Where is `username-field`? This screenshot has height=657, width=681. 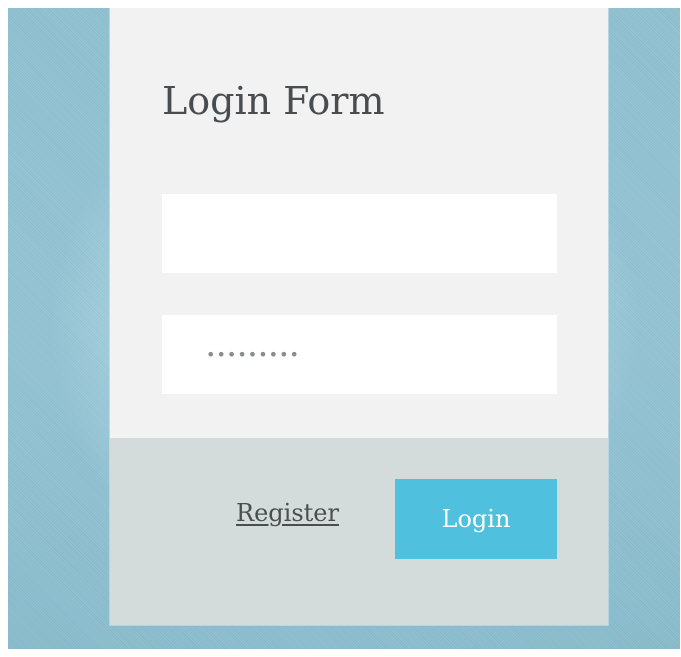 username-field is located at coordinates (359, 233).